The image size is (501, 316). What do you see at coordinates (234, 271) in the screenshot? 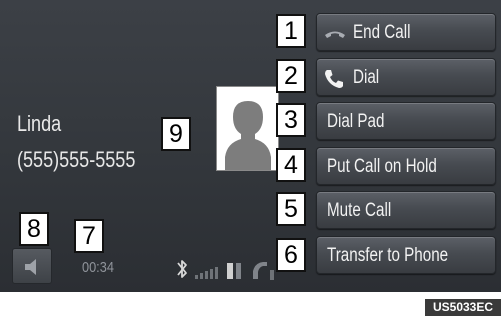
I see `battery-icon` at bounding box center [234, 271].